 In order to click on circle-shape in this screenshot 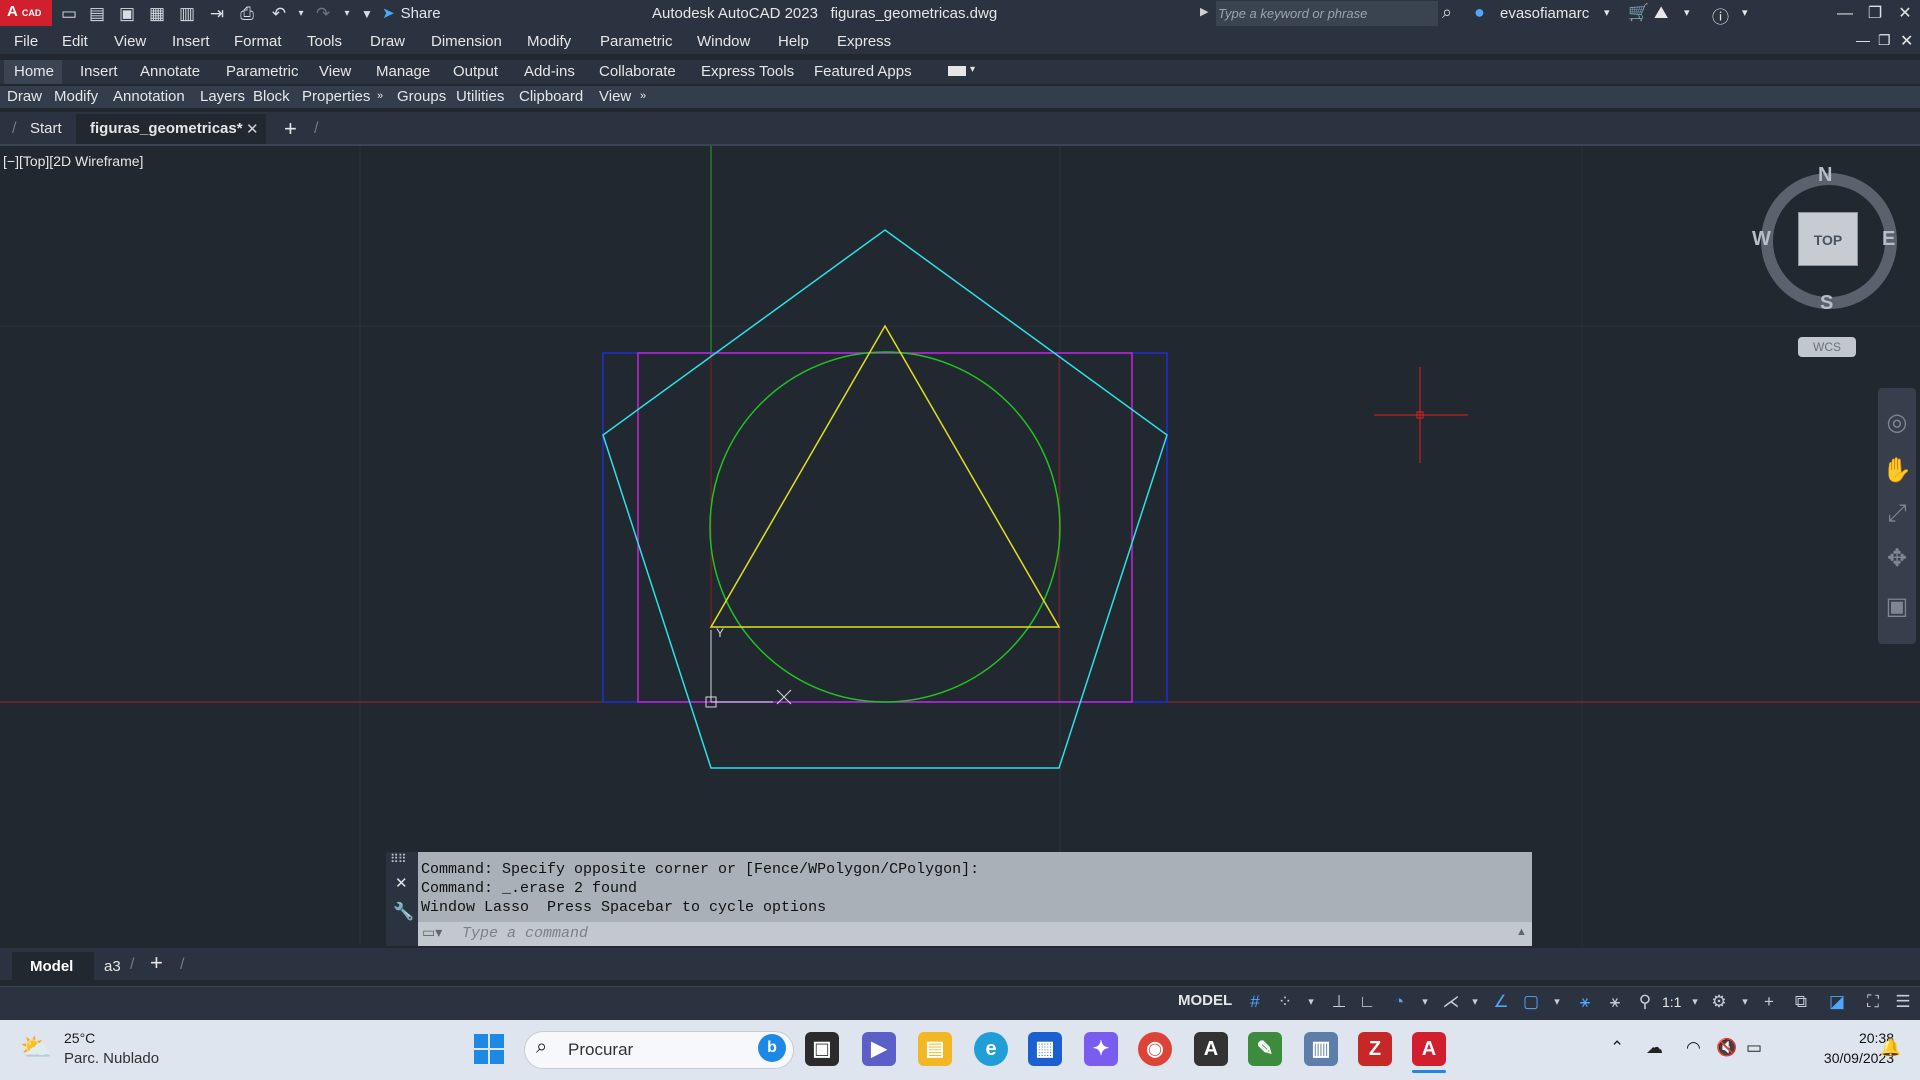, I will do `click(885, 527)`.